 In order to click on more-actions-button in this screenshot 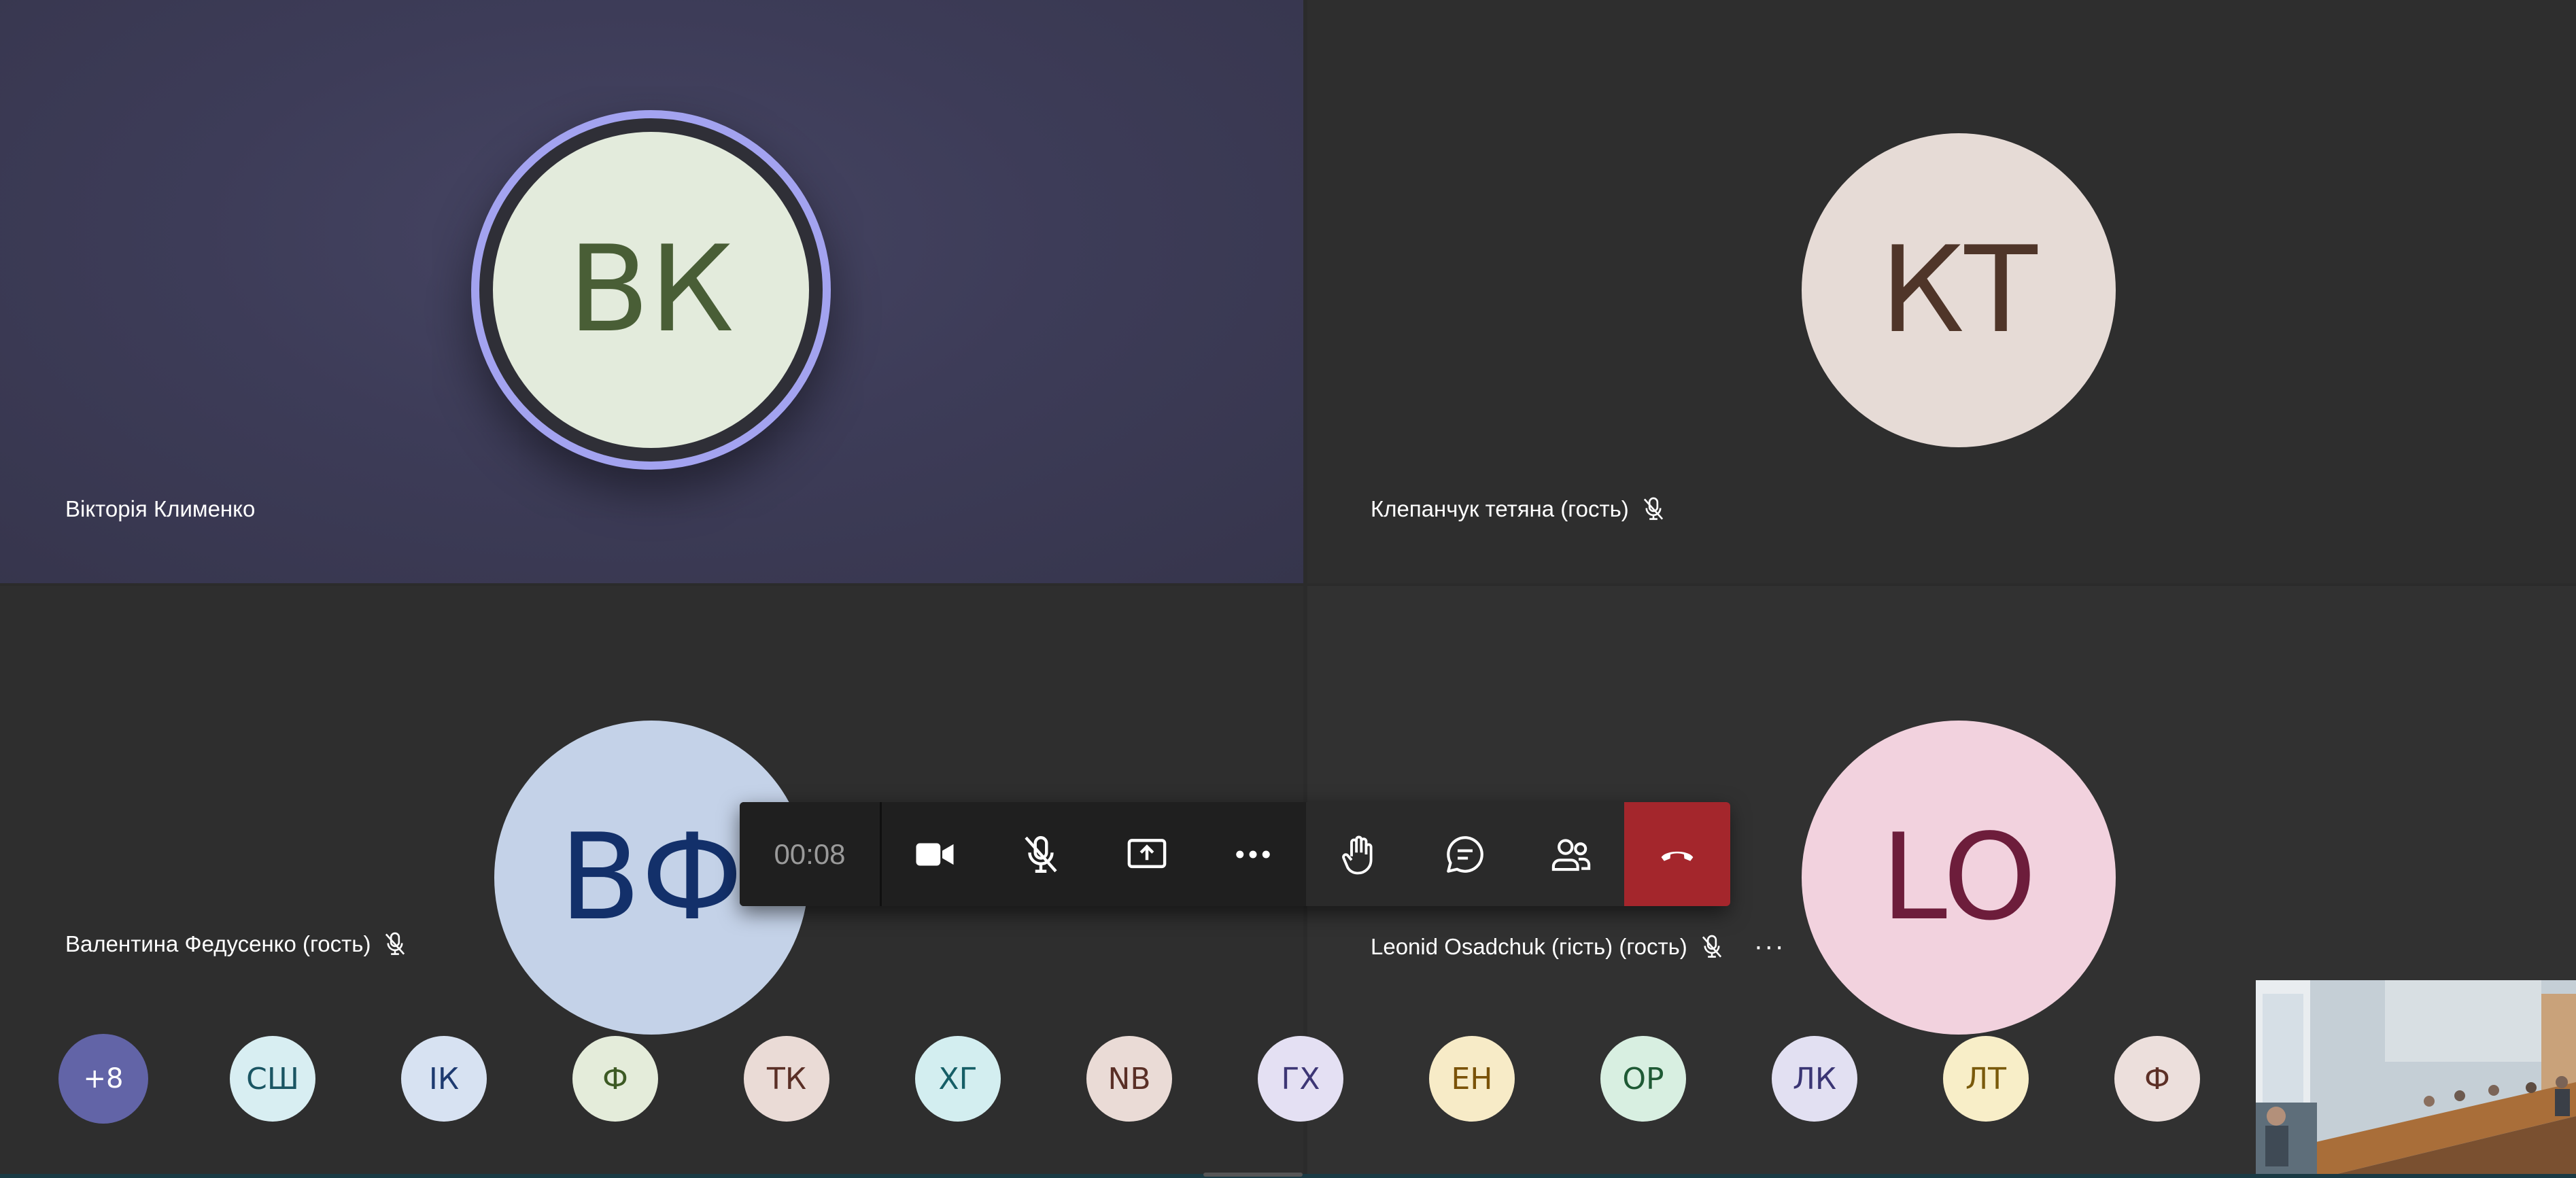, I will do `click(1253, 854)`.